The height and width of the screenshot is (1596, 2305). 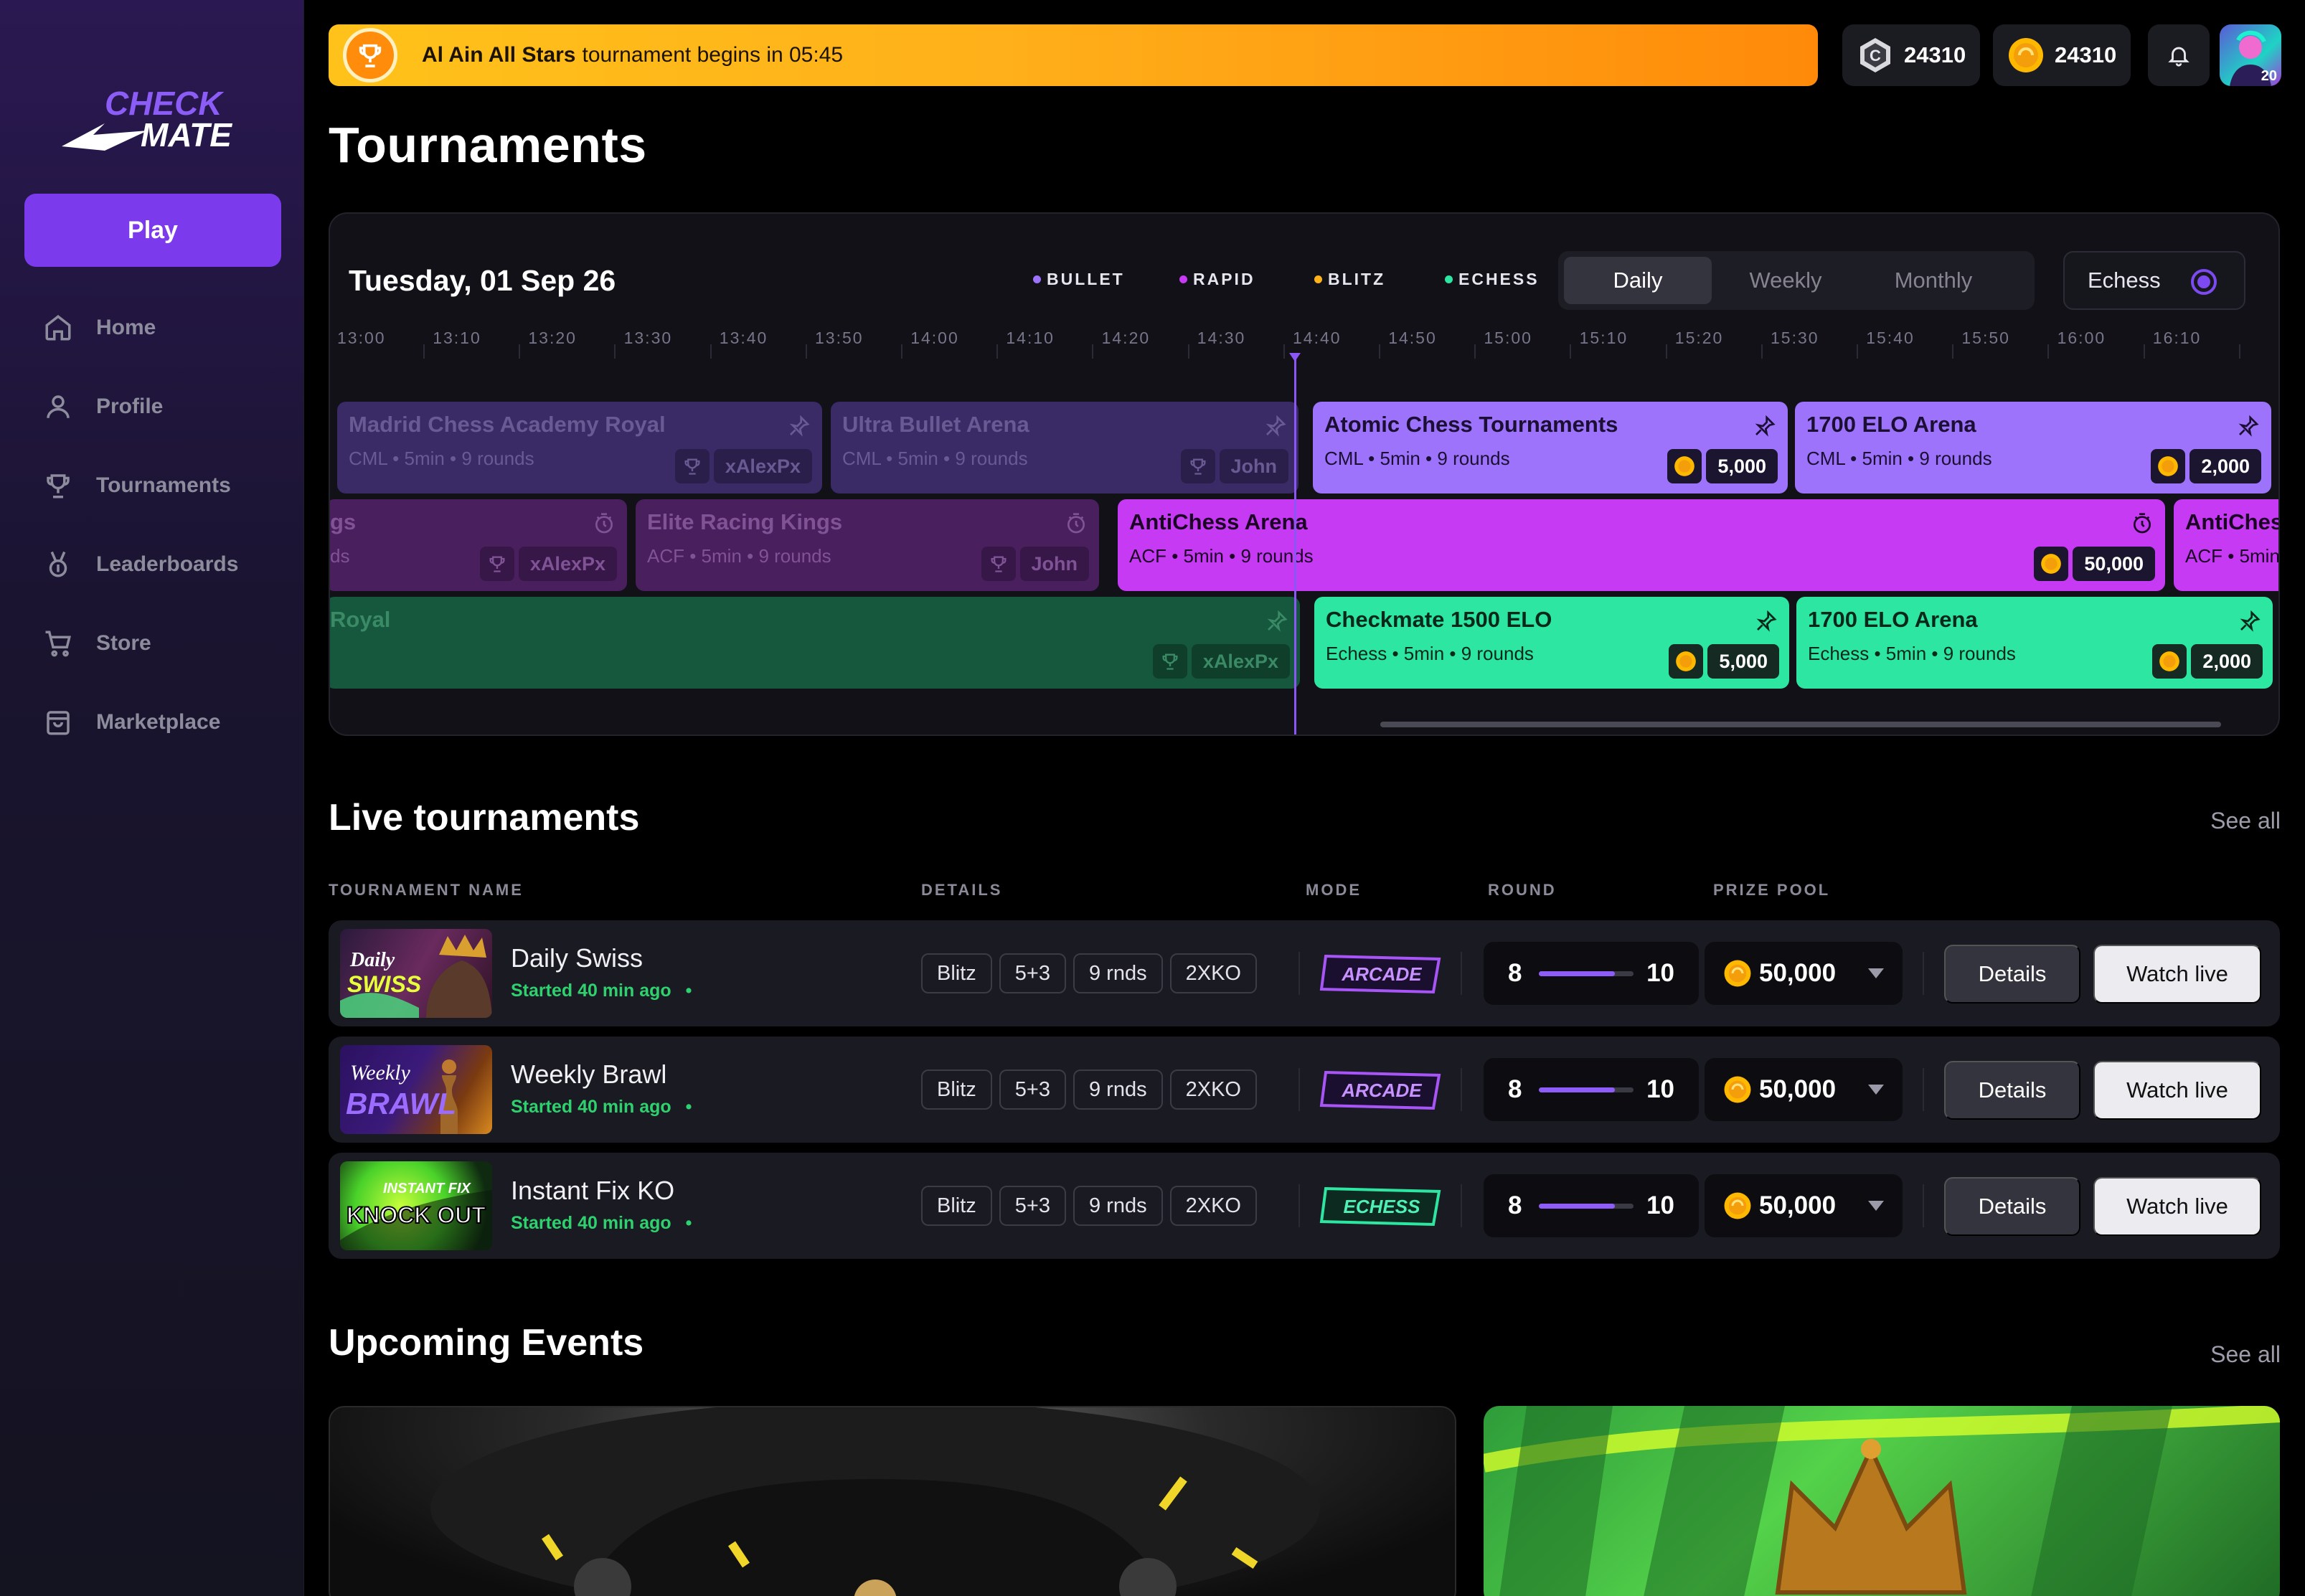 What do you see at coordinates (2179, 55) in the screenshot?
I see `notifications-button` at bounding box center [2179, 55].